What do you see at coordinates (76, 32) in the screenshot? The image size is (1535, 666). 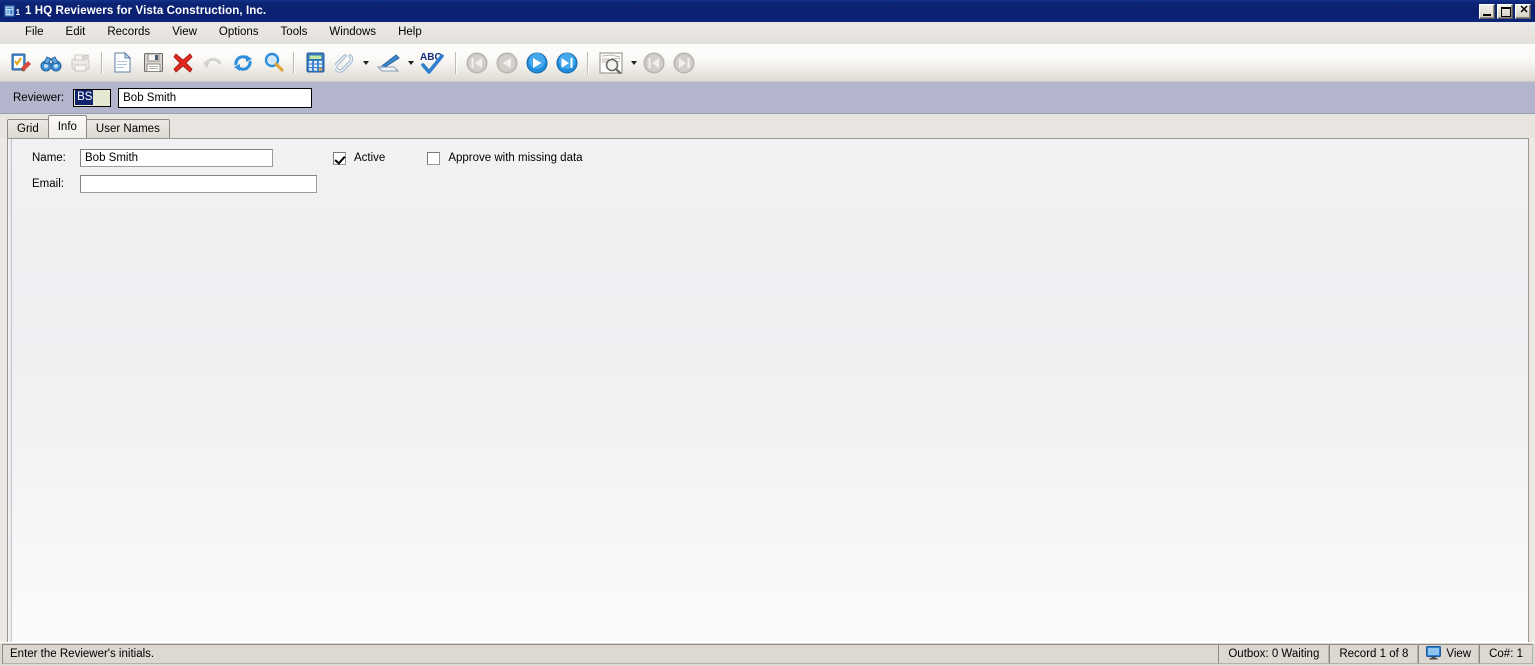 I see `menu-item-edit: Edit` at bounding box center [76, 32].